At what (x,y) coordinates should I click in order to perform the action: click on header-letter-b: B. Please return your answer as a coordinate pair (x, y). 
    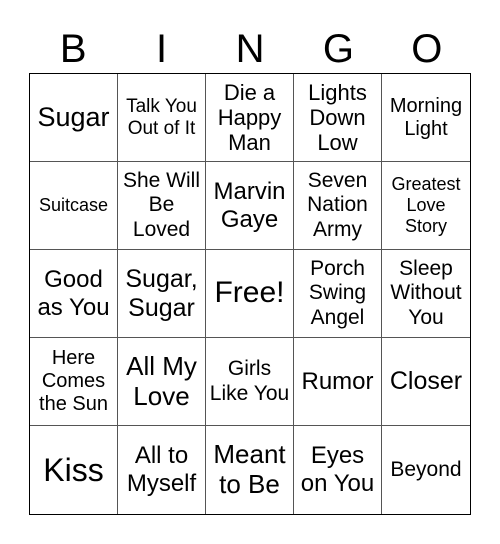
    Looking at the image, I should click on (73, 49).